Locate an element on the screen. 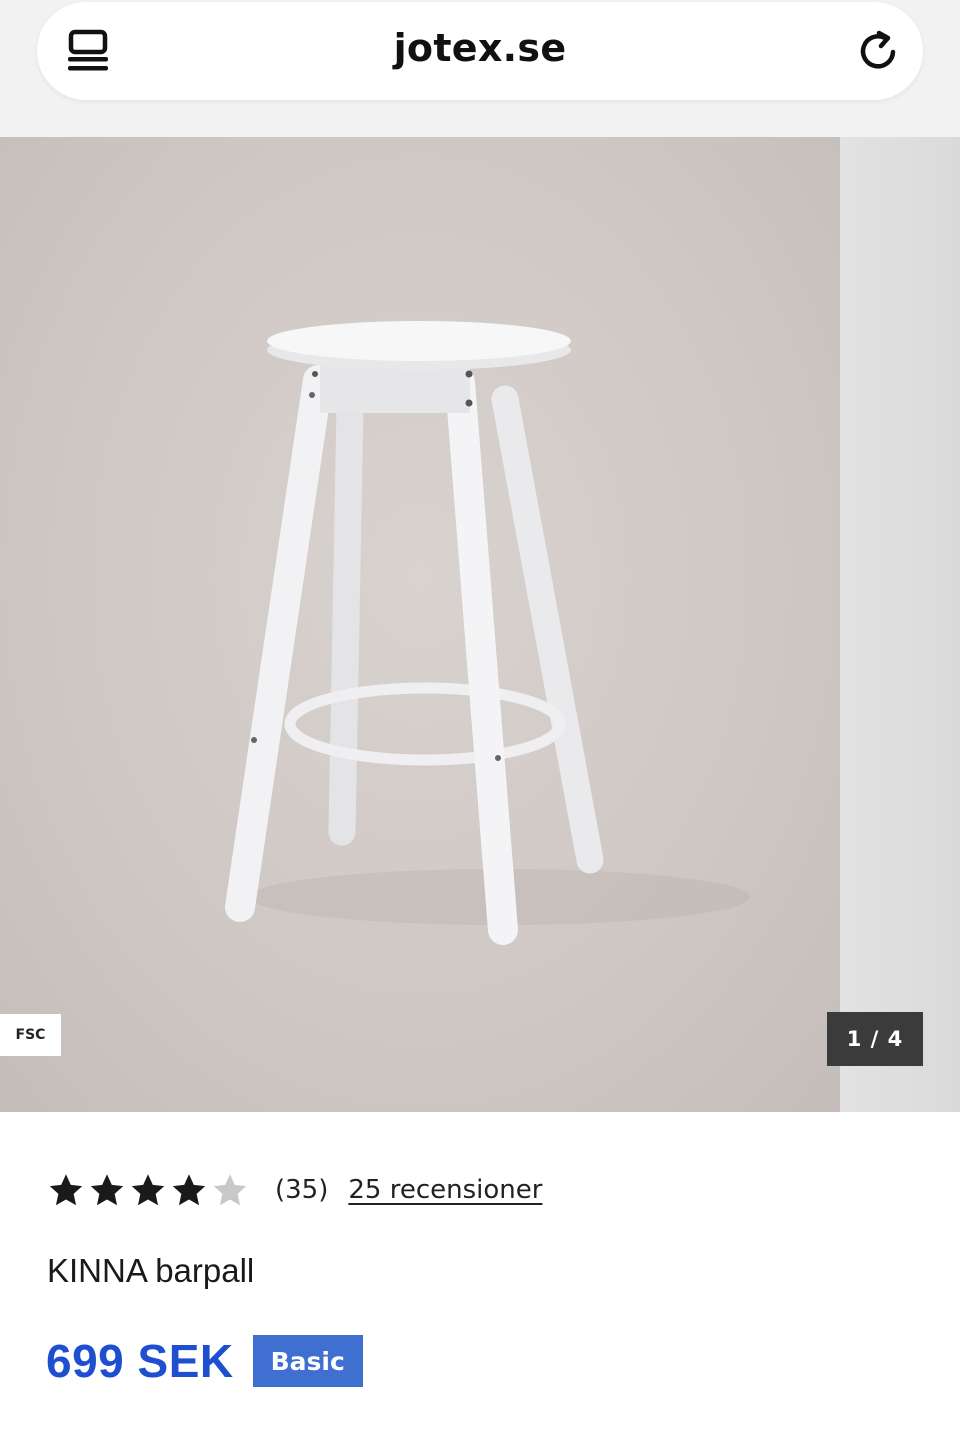 This screenshot has width=960, height=1439. star-empty-icon is located at coordinates (230, 1190).